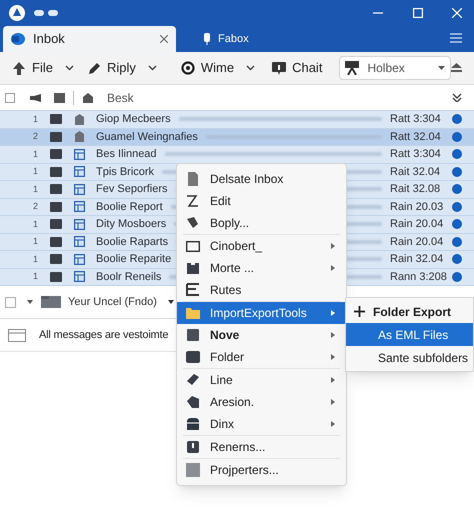  Describe the element at coordinates (416, 172) in the screenshot. I see `message-date: Rait 32.04` at that location.